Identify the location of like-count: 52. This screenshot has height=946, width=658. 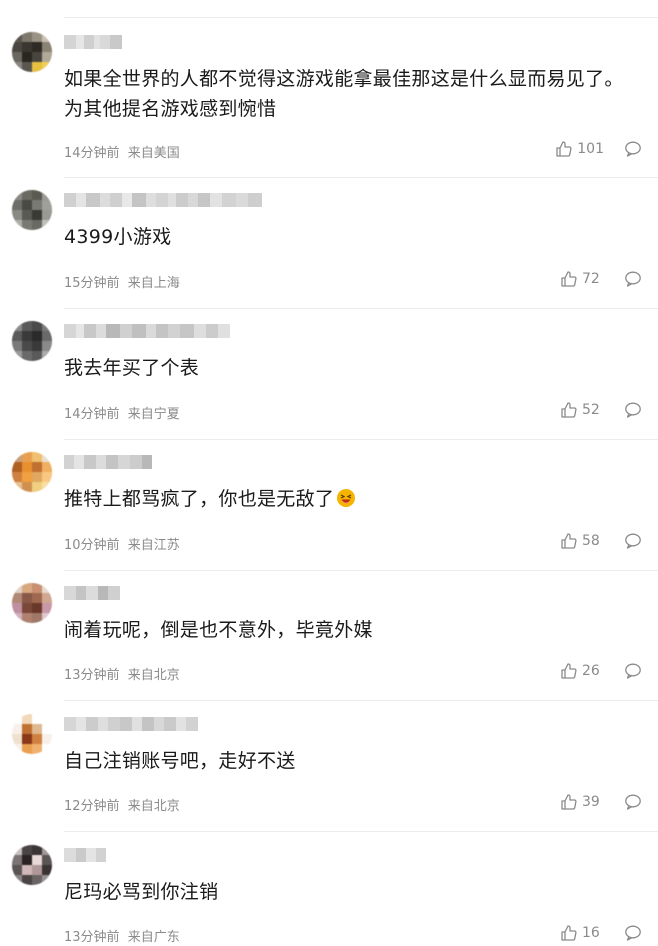
(591, 410).